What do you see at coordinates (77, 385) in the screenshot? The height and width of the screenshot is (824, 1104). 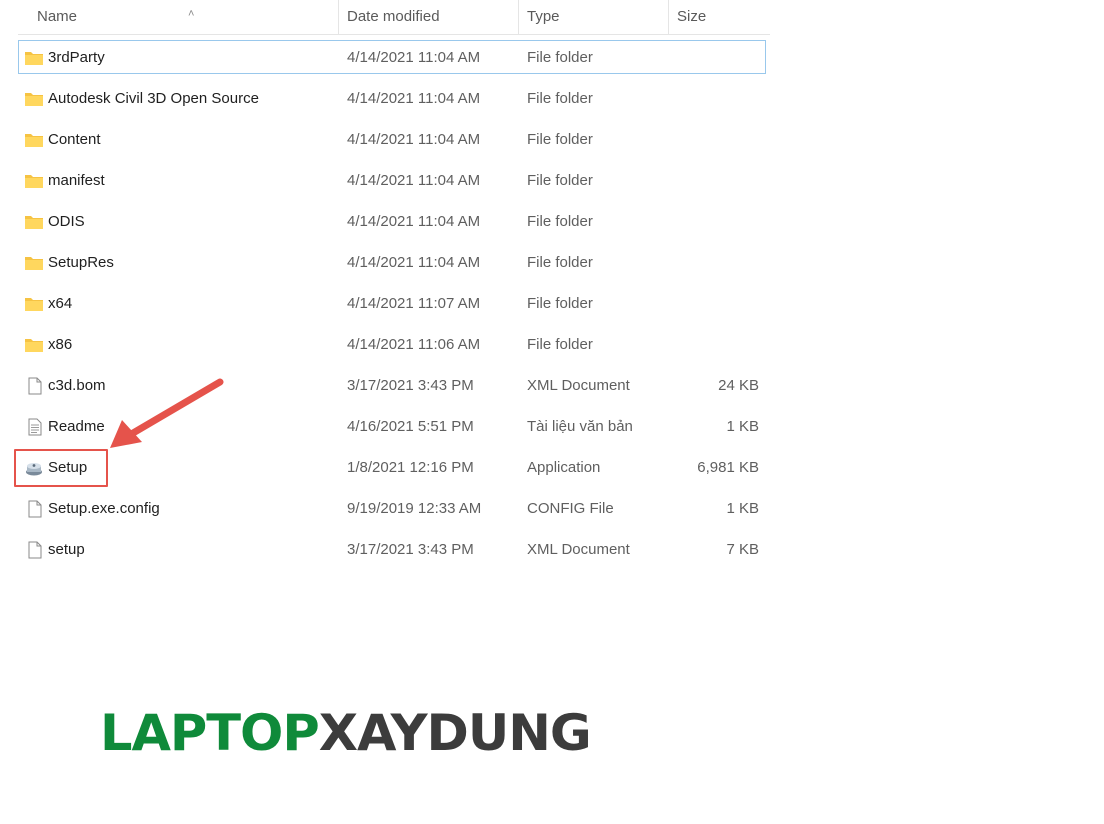 I see `file-name: c3d.bom` at bounding box center [77, 385].